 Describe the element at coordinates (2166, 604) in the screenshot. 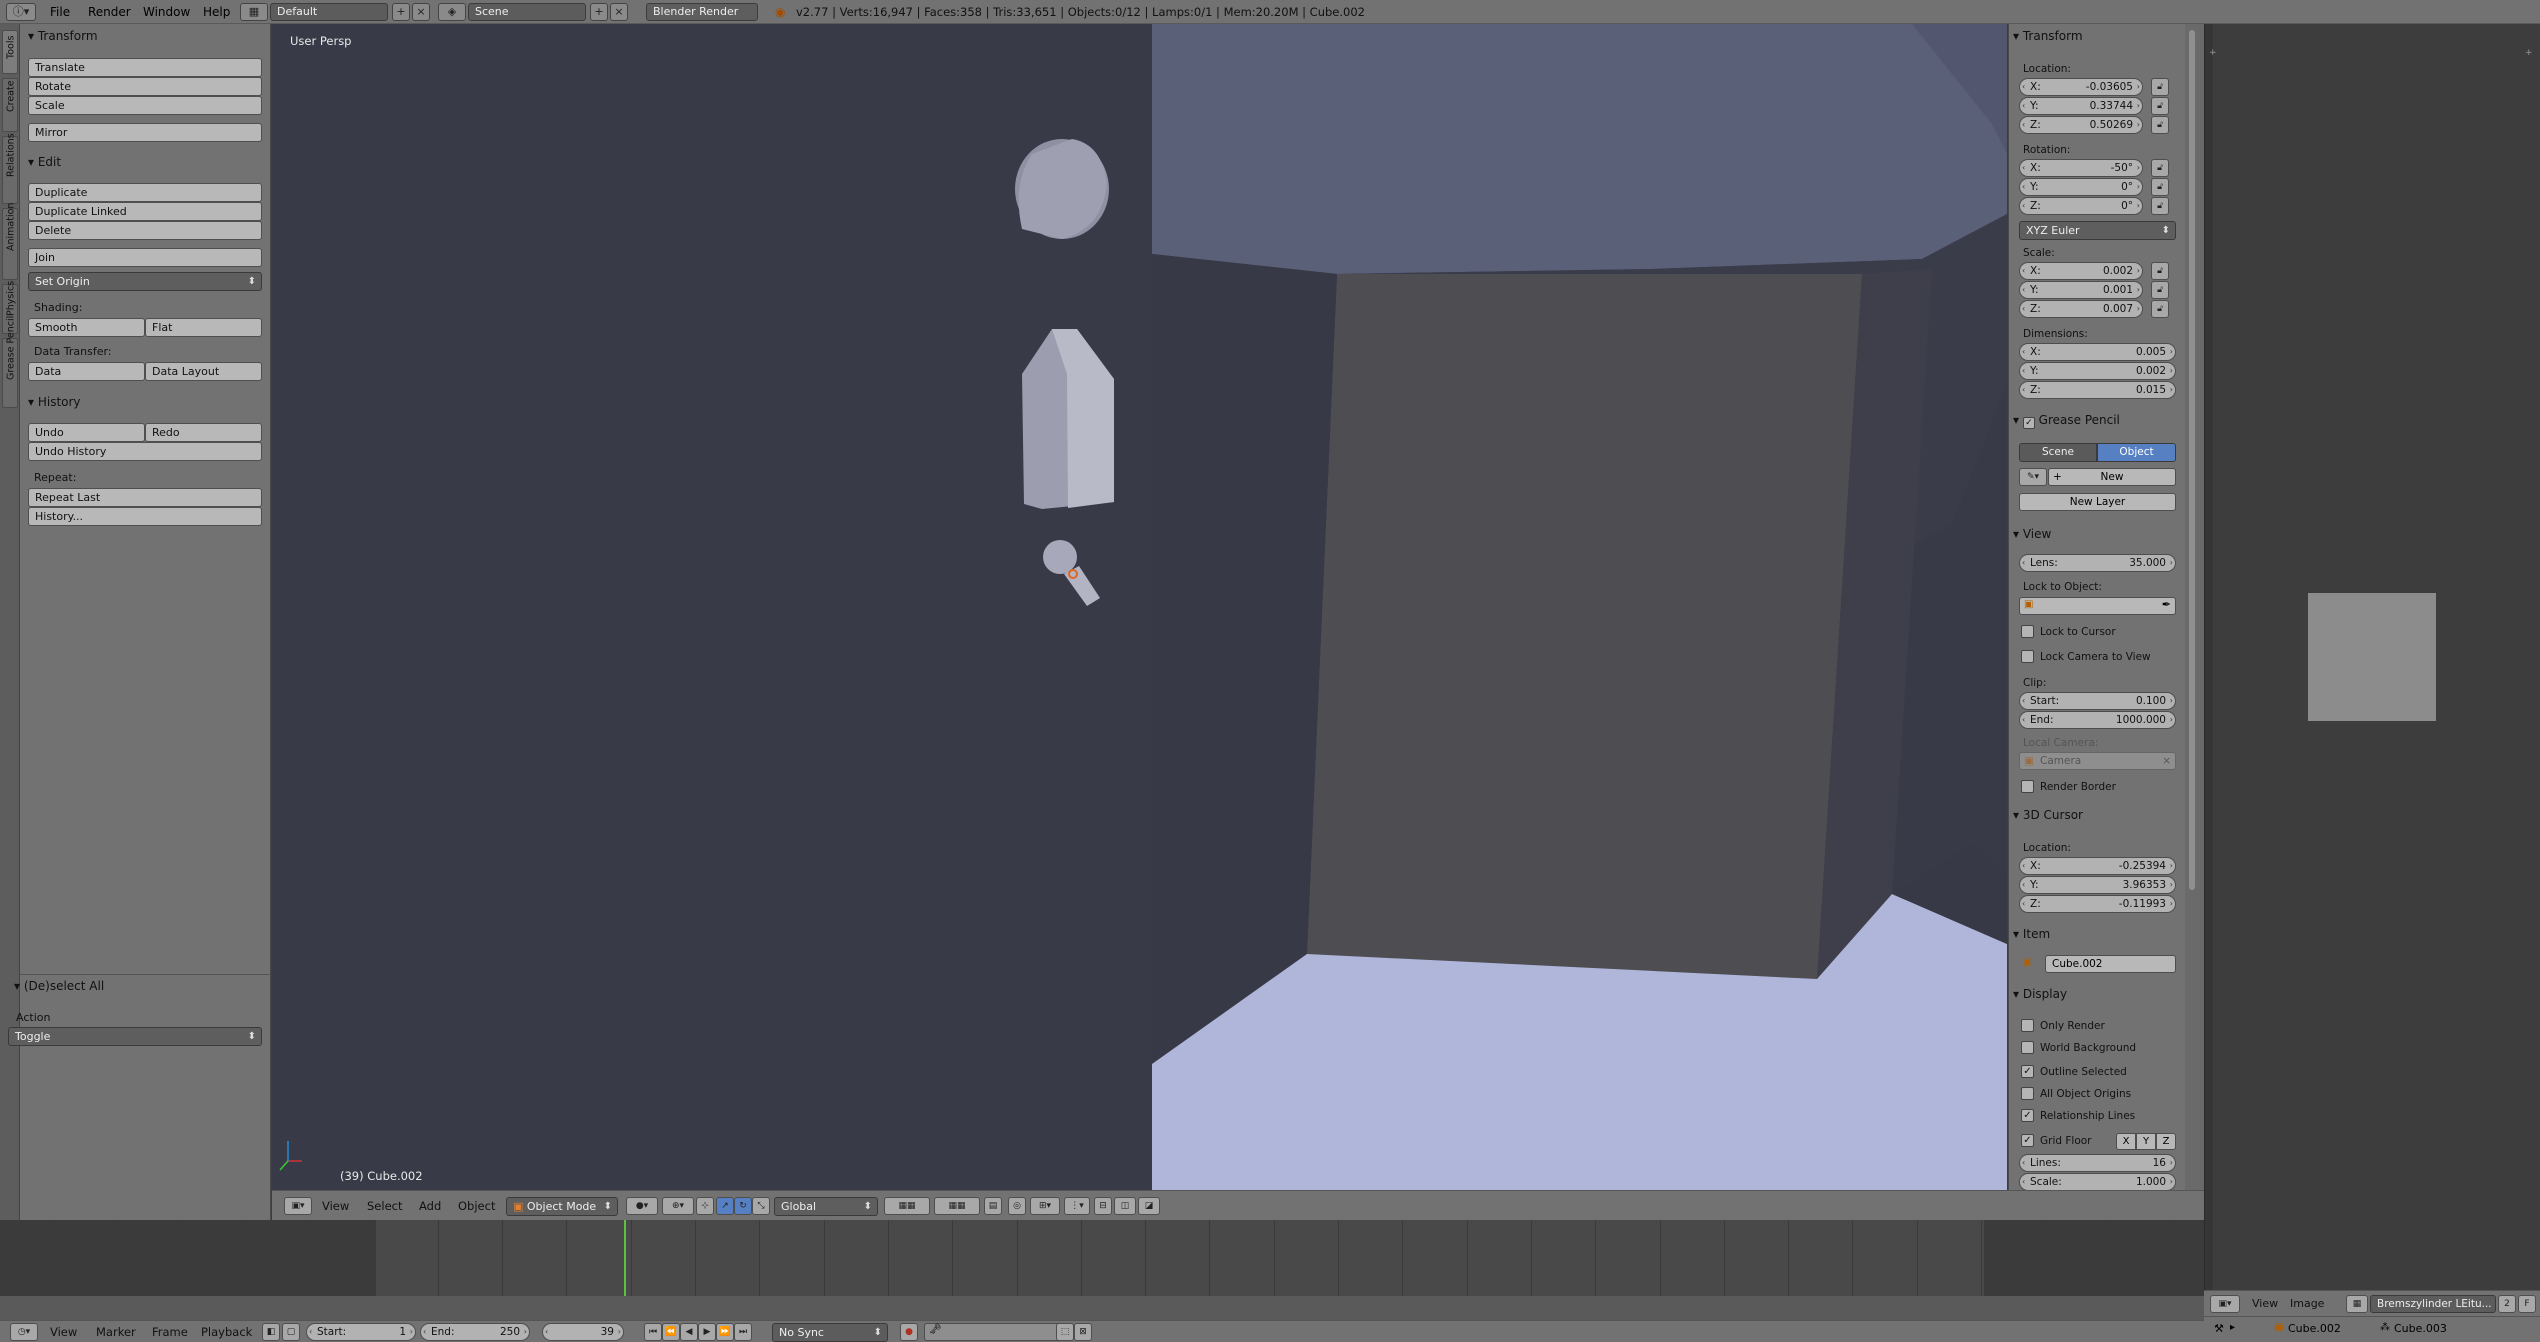

I see `eyedropper-icon: ✒` at that location.